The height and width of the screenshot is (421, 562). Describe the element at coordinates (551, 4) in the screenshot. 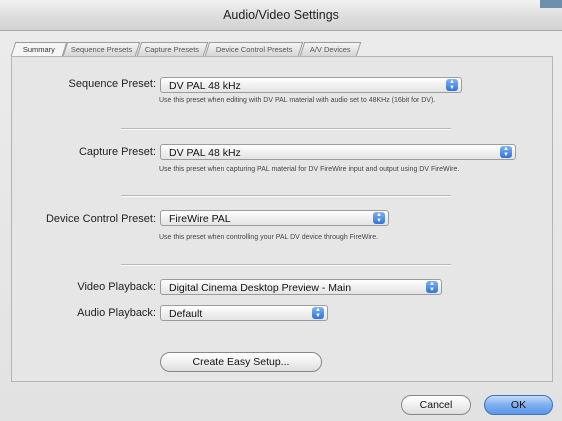

I see `title-corner-decoration` at that location.